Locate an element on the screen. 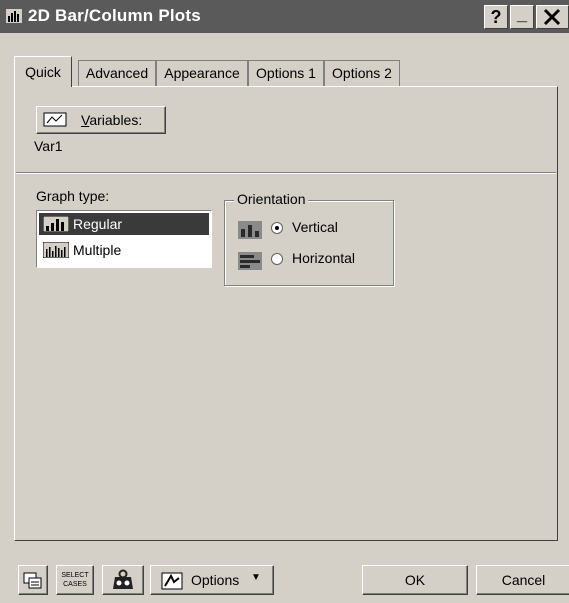 The height and width of the screenshot is (603, 569). tab-label: Options 2 is located at coordinates (362, 73).